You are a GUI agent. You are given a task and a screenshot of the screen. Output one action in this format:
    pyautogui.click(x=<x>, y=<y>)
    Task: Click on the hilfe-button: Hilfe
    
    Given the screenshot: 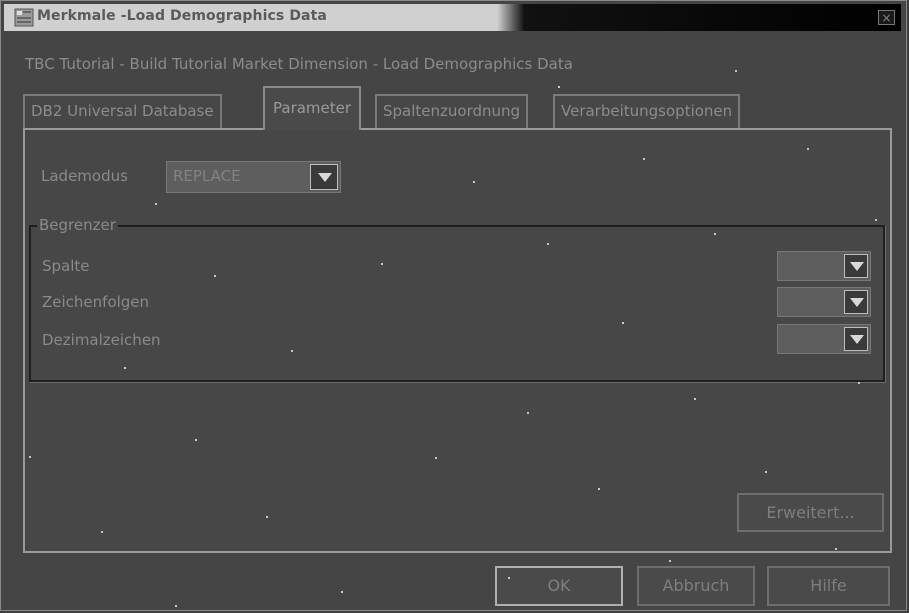 What is the action you would take?
    pyautogui.click(x=828, y=586)
    